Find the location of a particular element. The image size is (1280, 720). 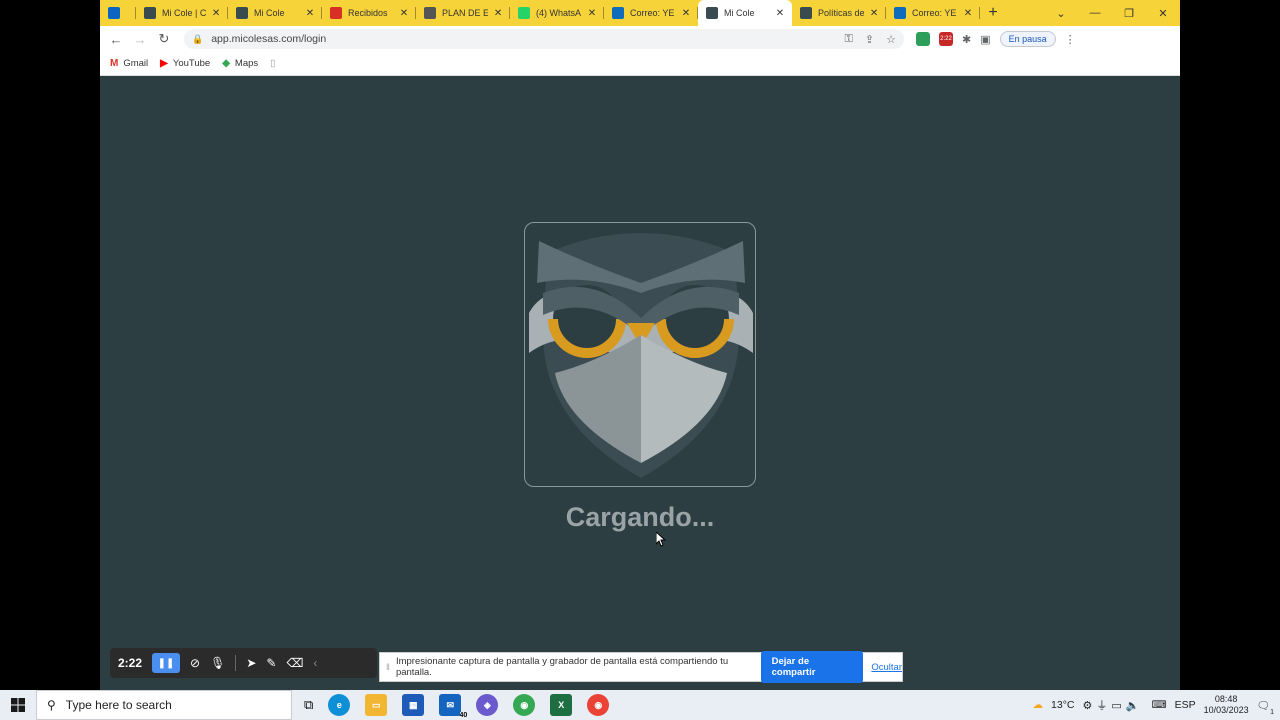

bookmark-label: YouTube is located at coordinates (191, 63).